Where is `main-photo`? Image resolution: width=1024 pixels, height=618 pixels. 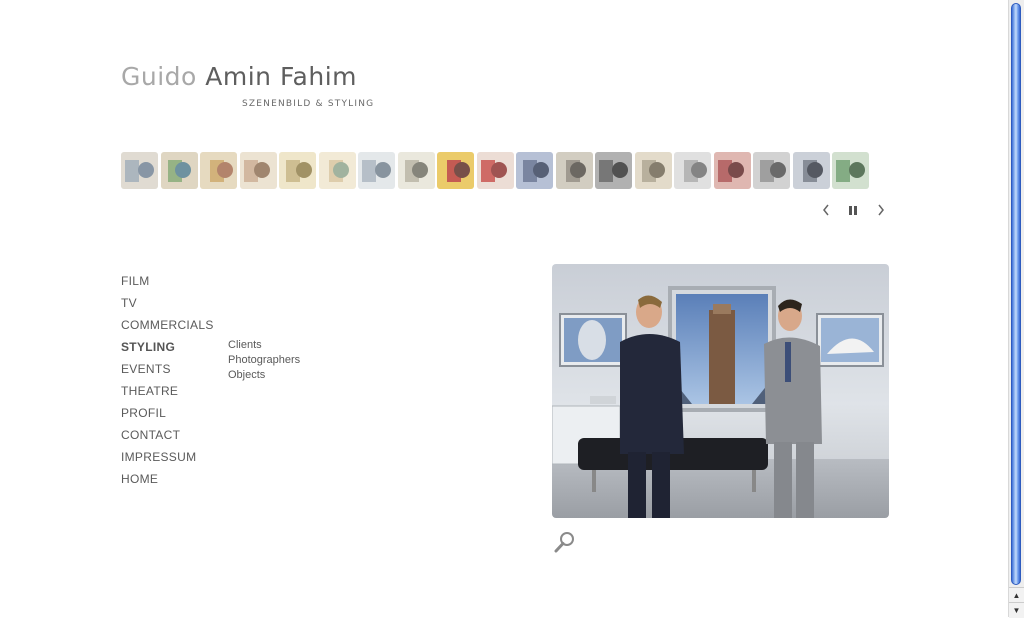 main-photo is located at coordinates (720, 391).